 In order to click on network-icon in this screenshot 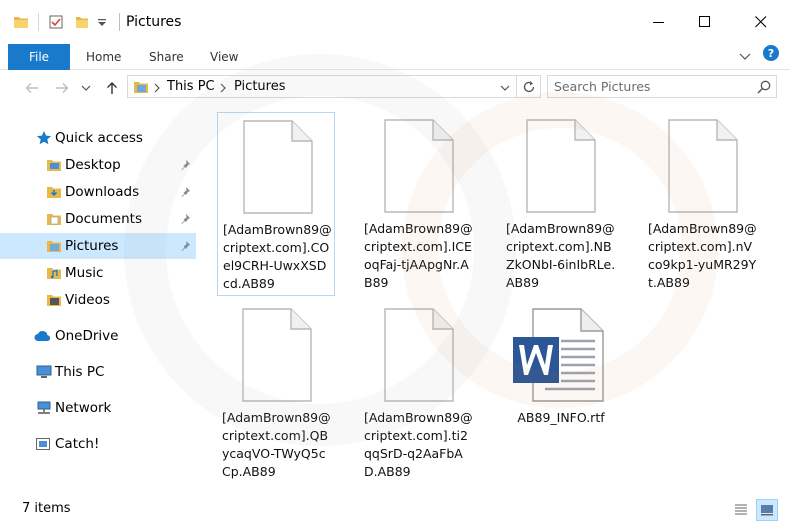, I will do `click(44, 407)`.